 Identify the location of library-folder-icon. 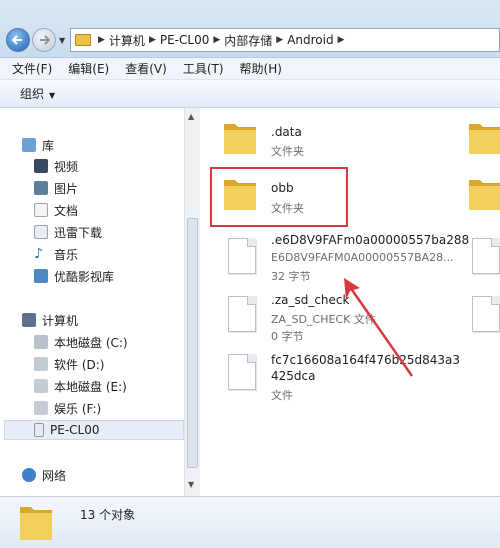
(41, 276).